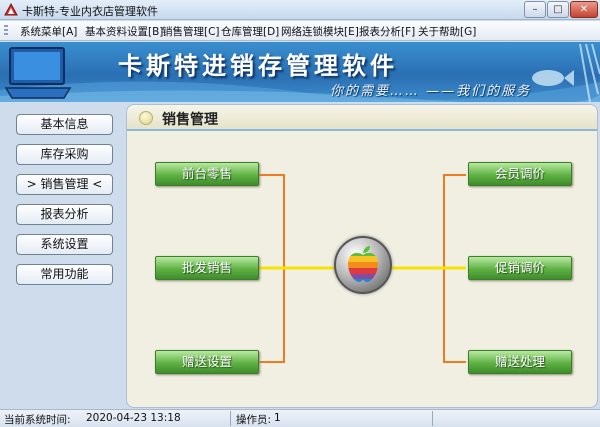  Describe the element at coordinates (64, 124) in the screenshot. I see `sidebar-item-basic-info: 基本信息` at that location.